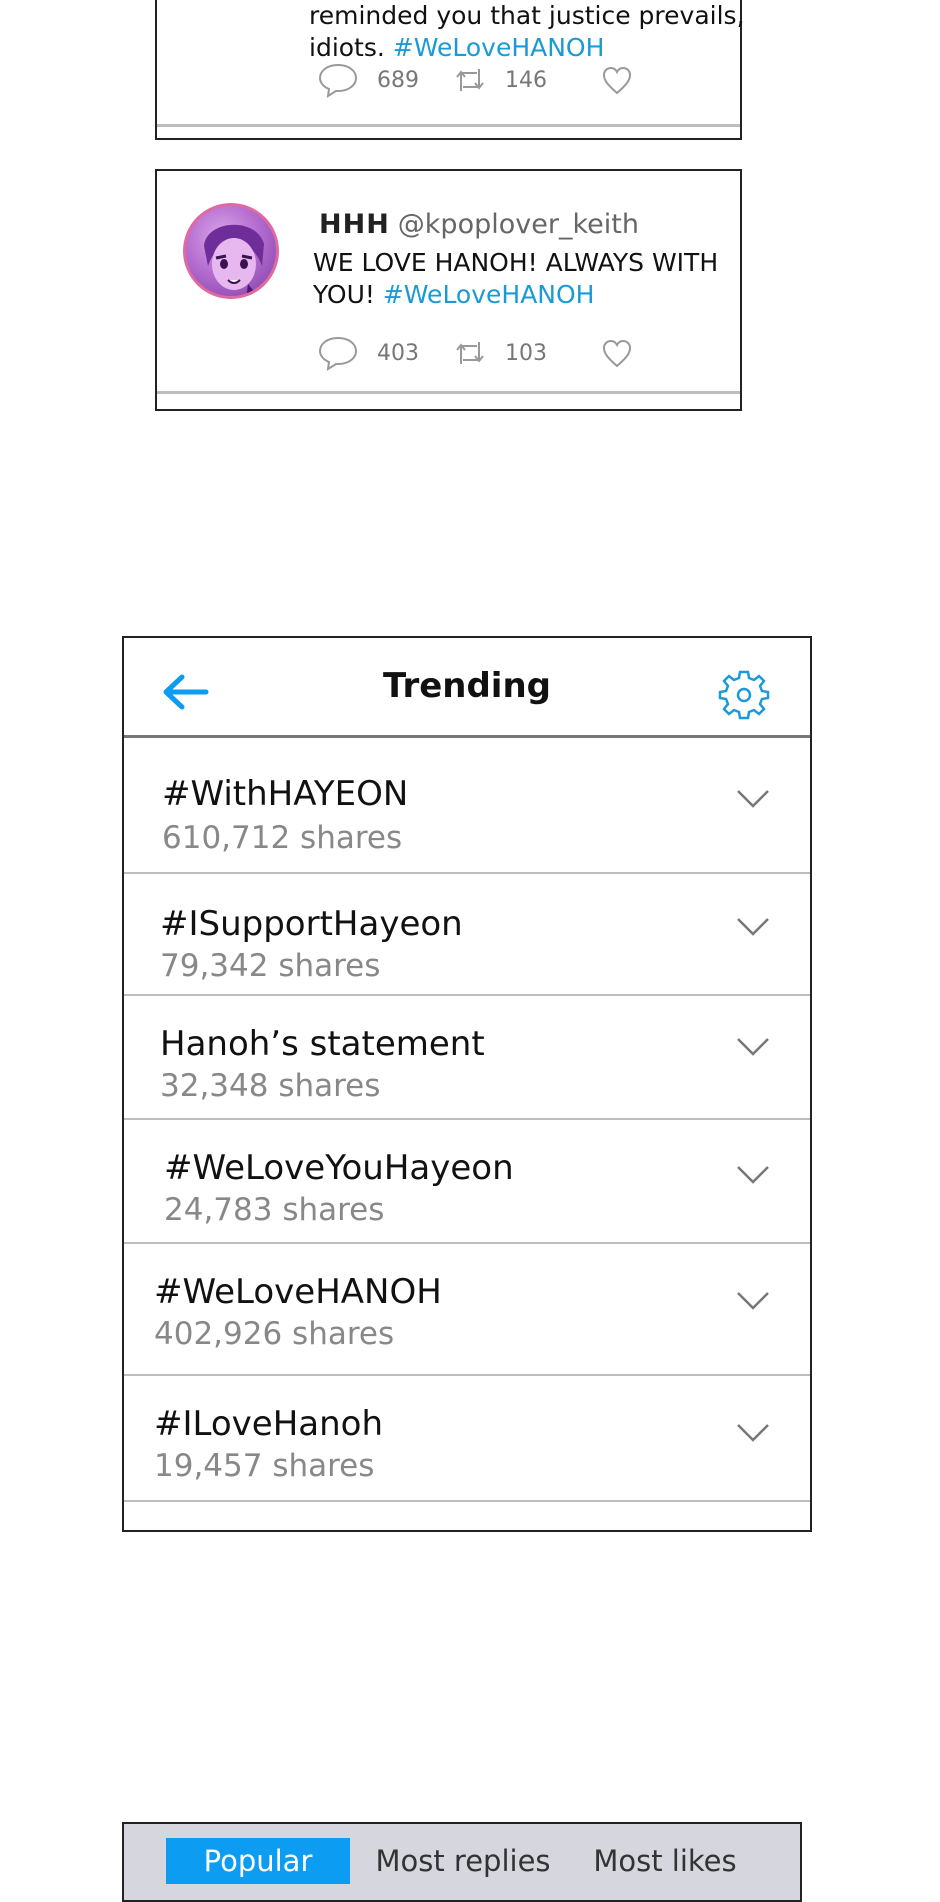 The height and width of the screenshot is (1902, 940). What do you see at coordinates (322, 1044) in the screenshot?
I see `trend-name: Hanoh’s statement` at bounding box center [322, 1044].